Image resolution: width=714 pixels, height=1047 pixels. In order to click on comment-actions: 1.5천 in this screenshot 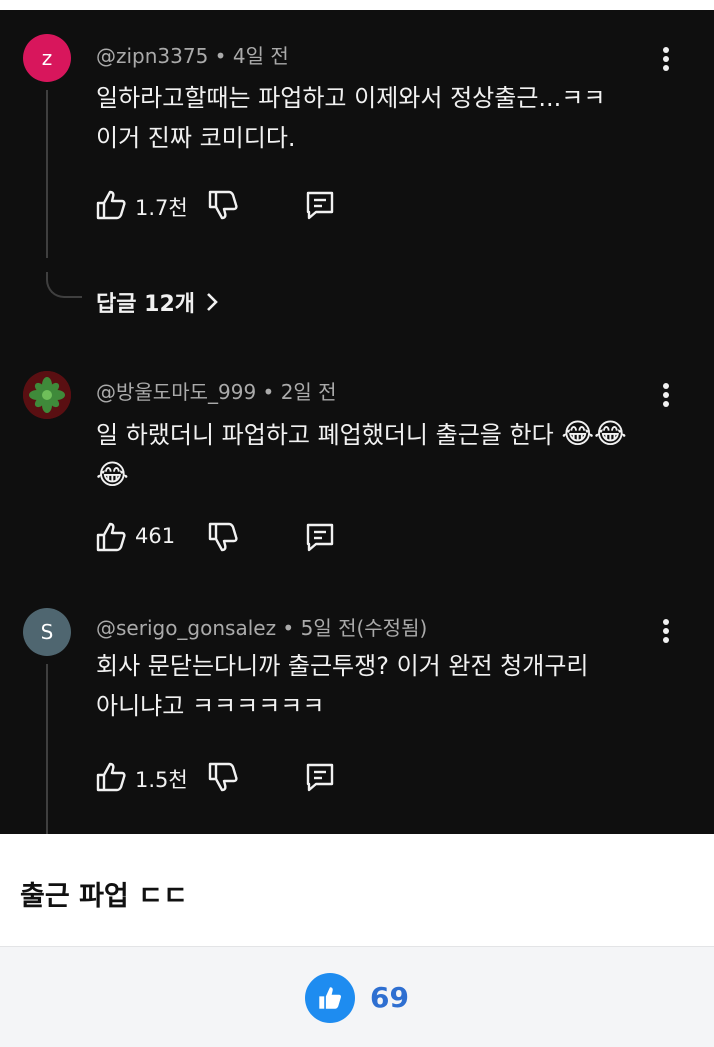, I will do `click(244, 778)`.